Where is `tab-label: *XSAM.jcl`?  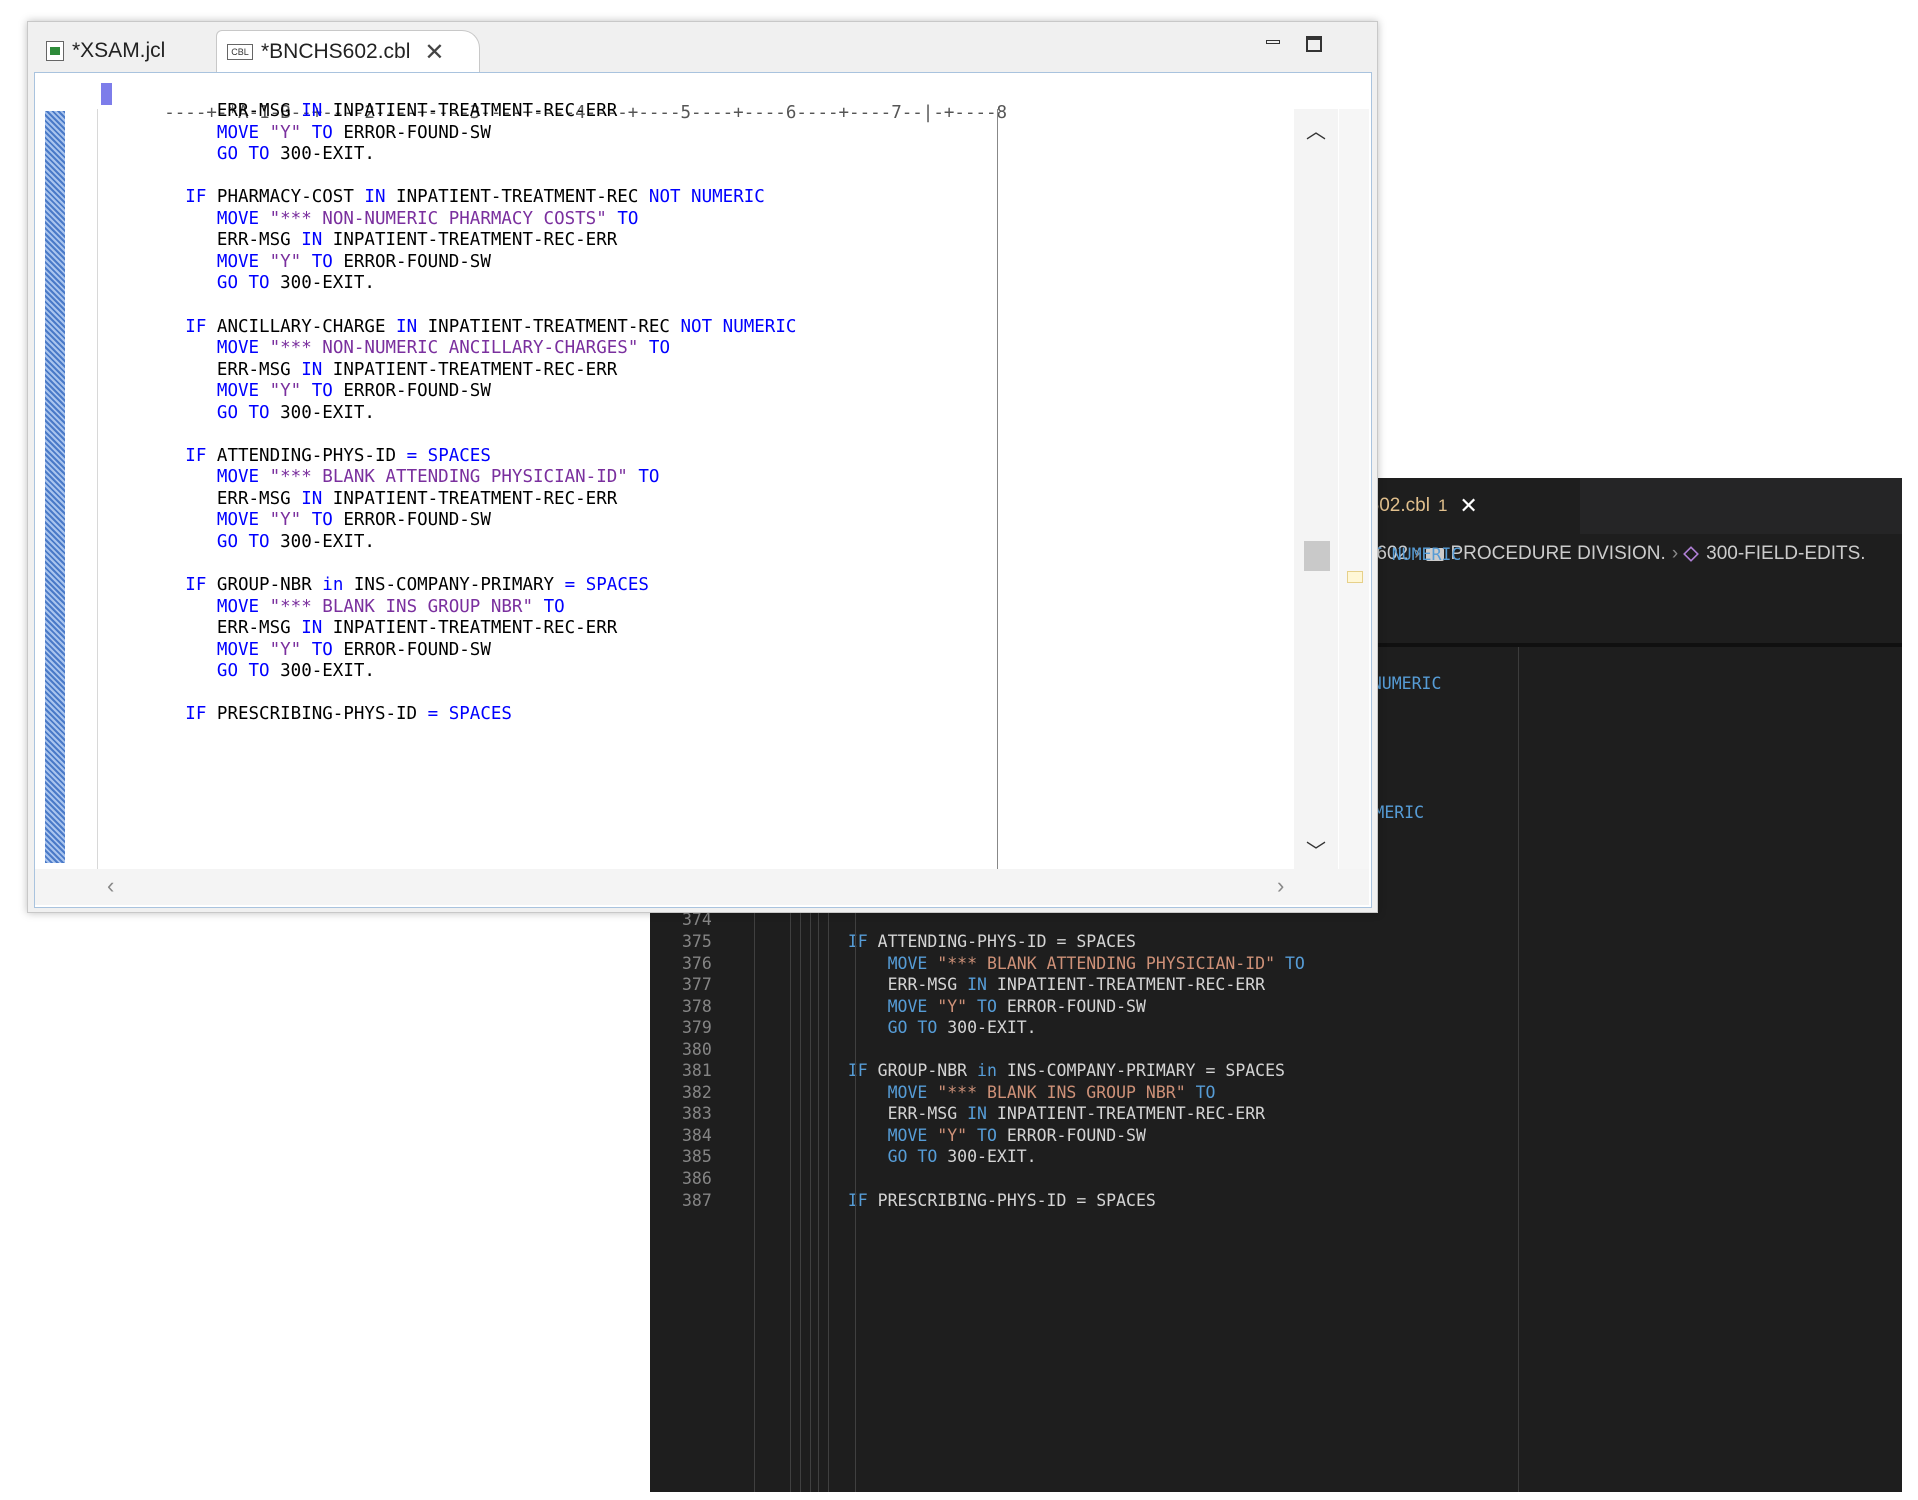
tab-label: *XSAM.jcl is located at coordinates (118, 51).